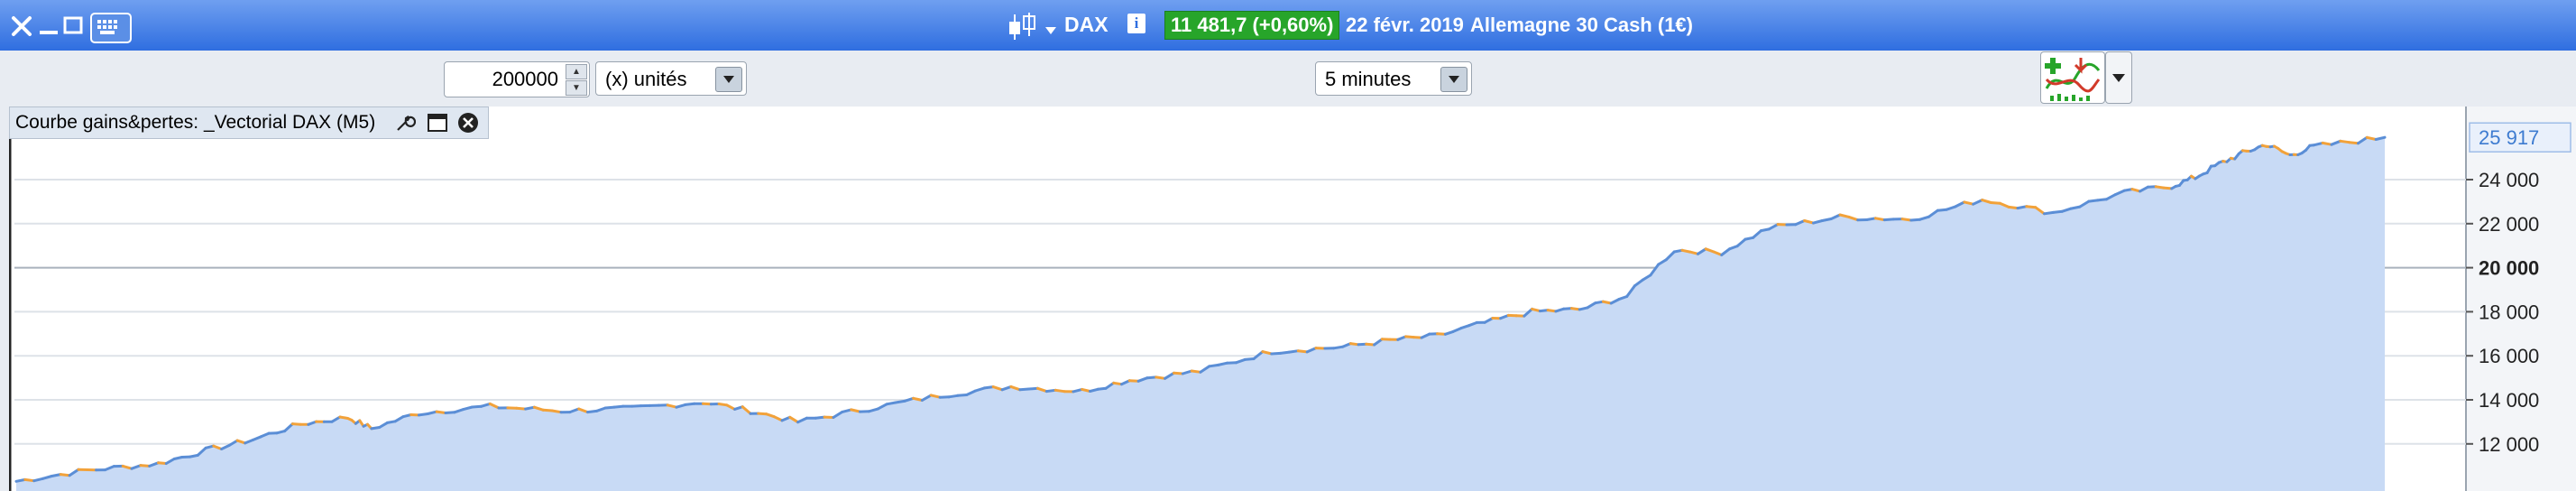 The height and width of the screenshot is (491, 2576). What do you see at coordinates (1022, 27) in the screenshot?
I see `candlestick-chart-icon` at bounding box center [1022, 27].